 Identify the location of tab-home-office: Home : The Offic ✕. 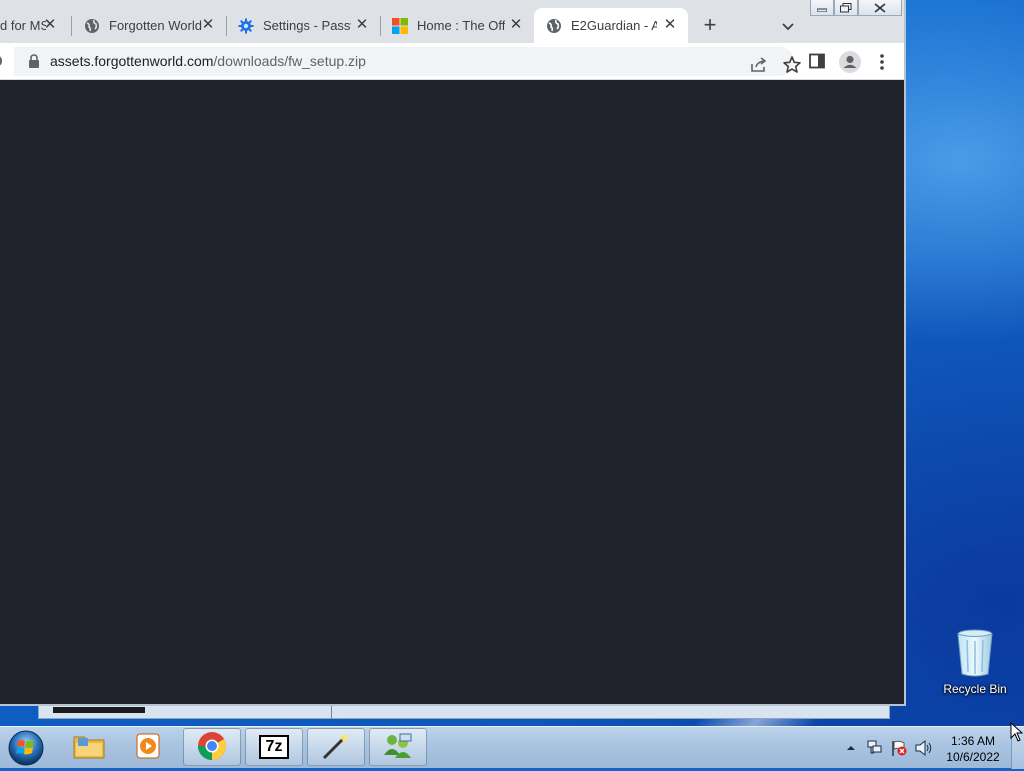
(457, 25).